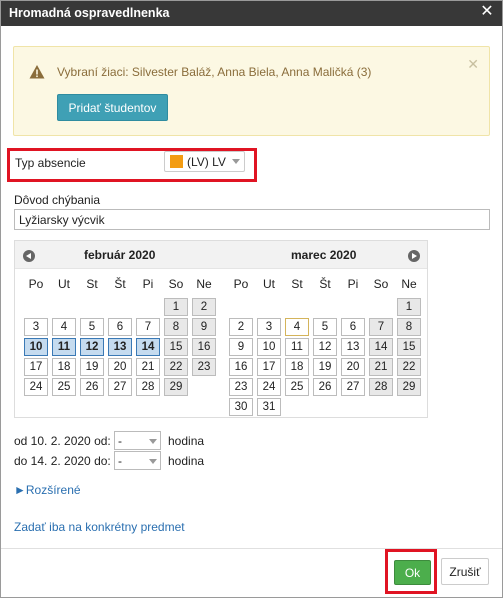 This screenshot has width=503, height=598. What do you see at coordinates (176, 161) in the screenshot?
I see `absence-color-swatch` at bounding box center [176, 161].